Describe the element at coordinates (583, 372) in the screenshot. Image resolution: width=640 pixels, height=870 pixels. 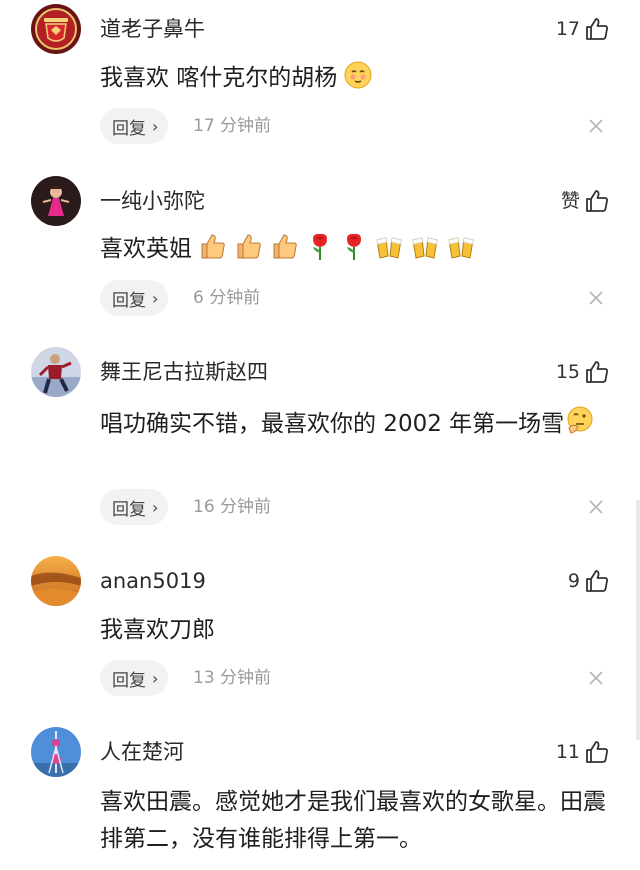
I see `like-button: 15` at that location.